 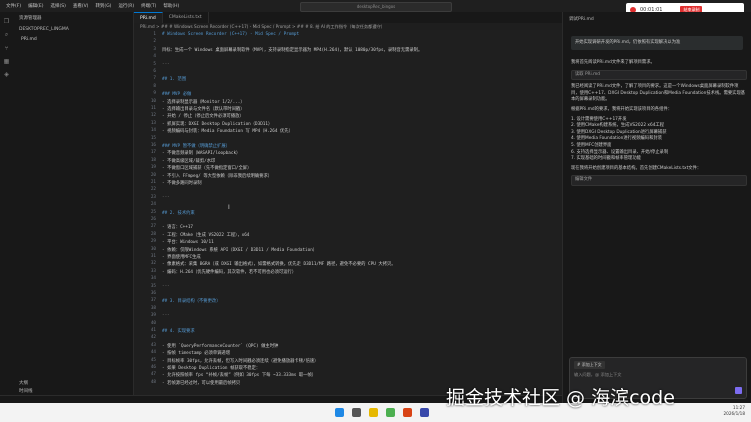 I want to click on command-search-input: desktopRec_bingos, so click(x=376, y=7).